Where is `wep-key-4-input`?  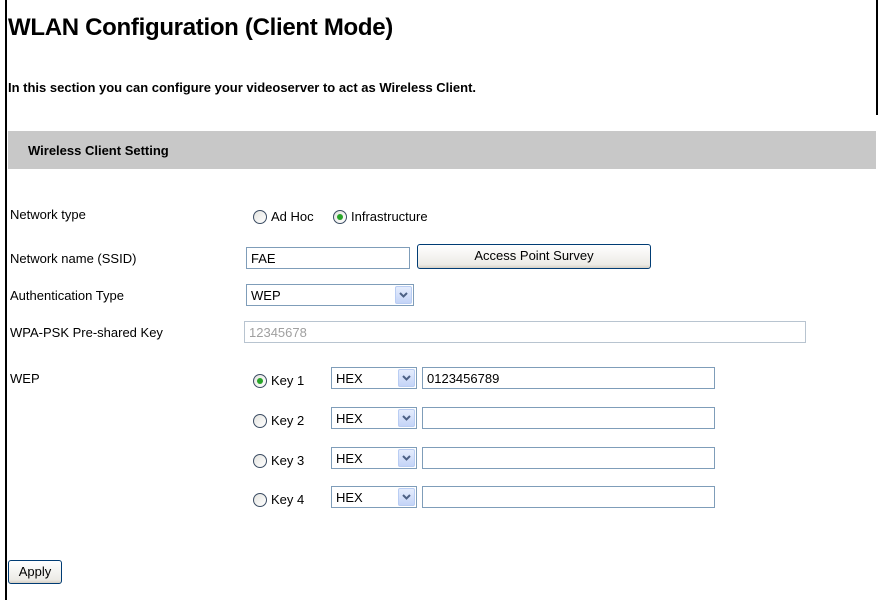
wep-key-4-input is located at coordinates (568, 497).